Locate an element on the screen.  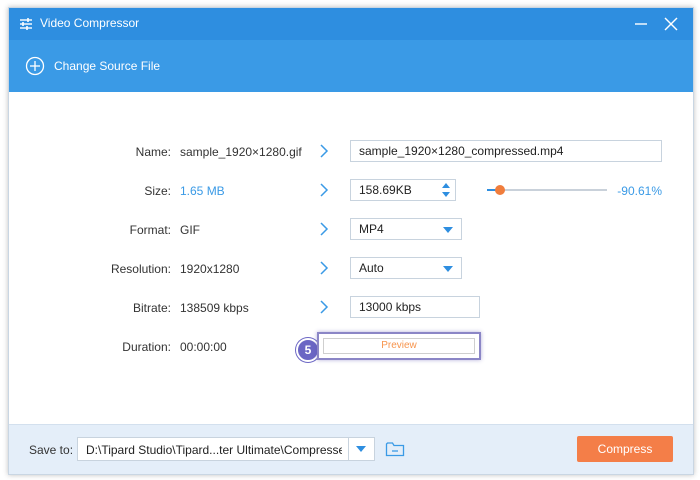
decrease-icon is located at coordinates (446, 194).